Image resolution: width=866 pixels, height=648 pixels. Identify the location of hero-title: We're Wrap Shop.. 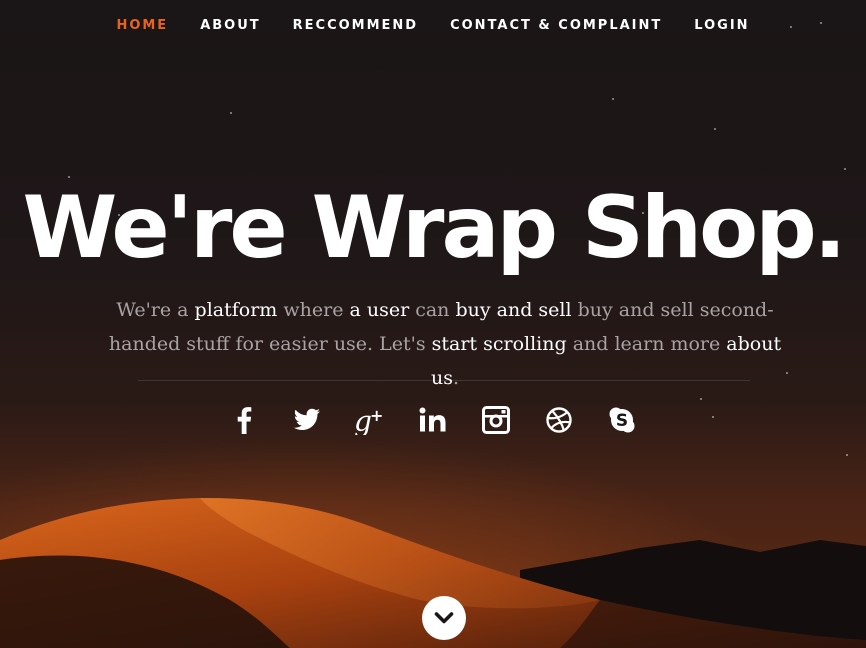
(434, 228).